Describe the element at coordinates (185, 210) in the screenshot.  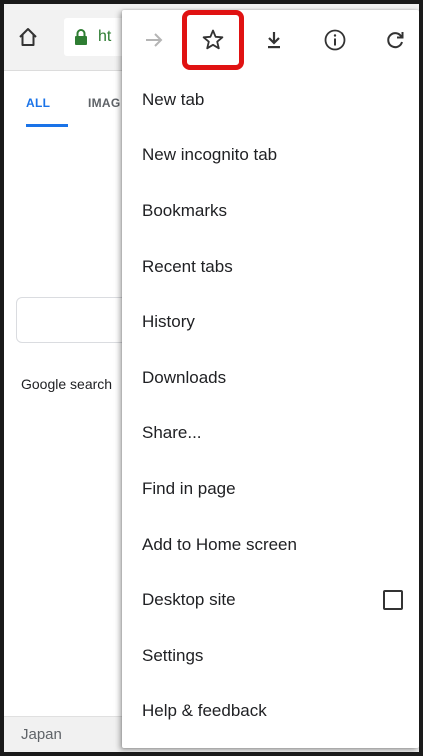
I see `menu-item-label: Bookmarks` at that location.